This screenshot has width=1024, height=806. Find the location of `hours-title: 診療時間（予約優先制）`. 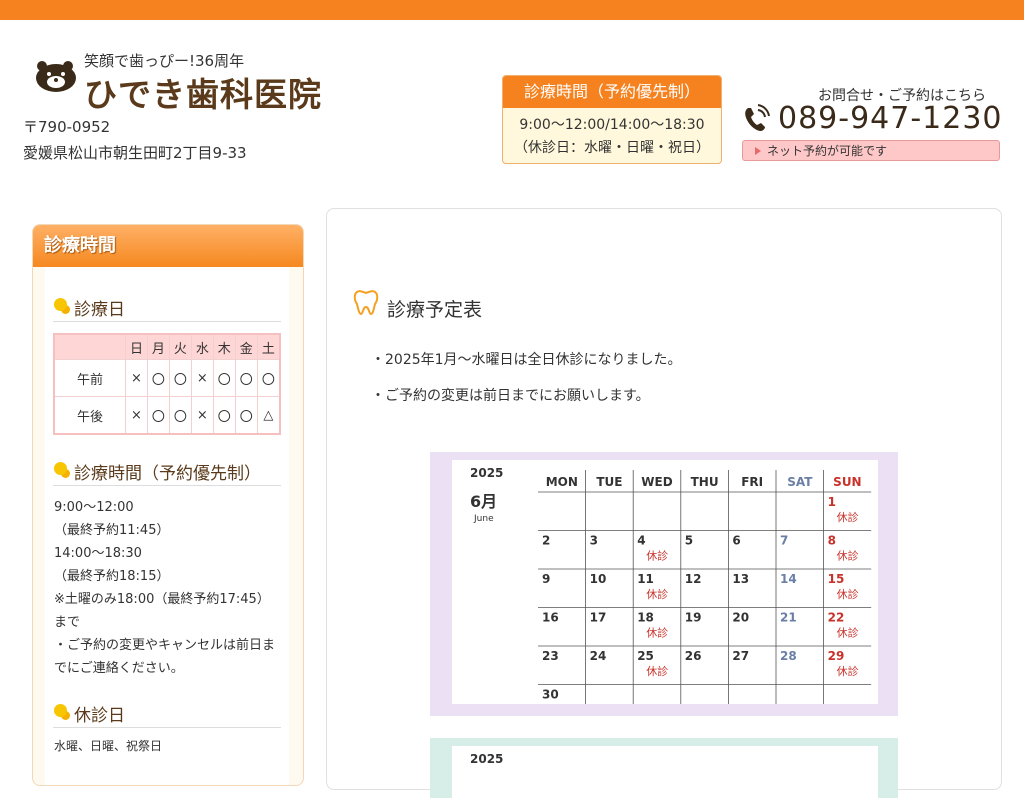

hours-title: 診療時間（予約優先制） is located at coordinates (157, 471).